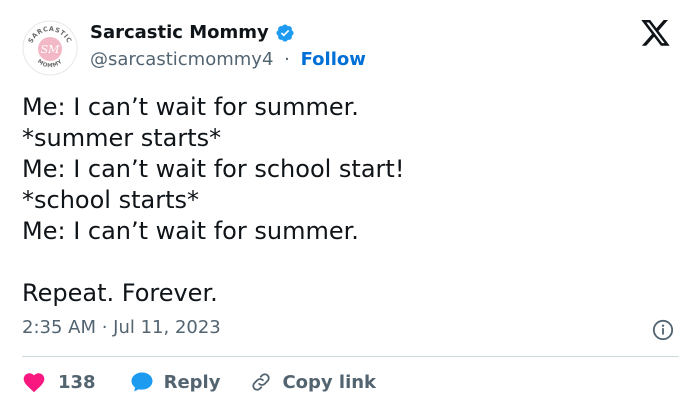  Describe the element at coordinates (285, 33) in the screenshot. I see `verified-badge-icon` at that location.